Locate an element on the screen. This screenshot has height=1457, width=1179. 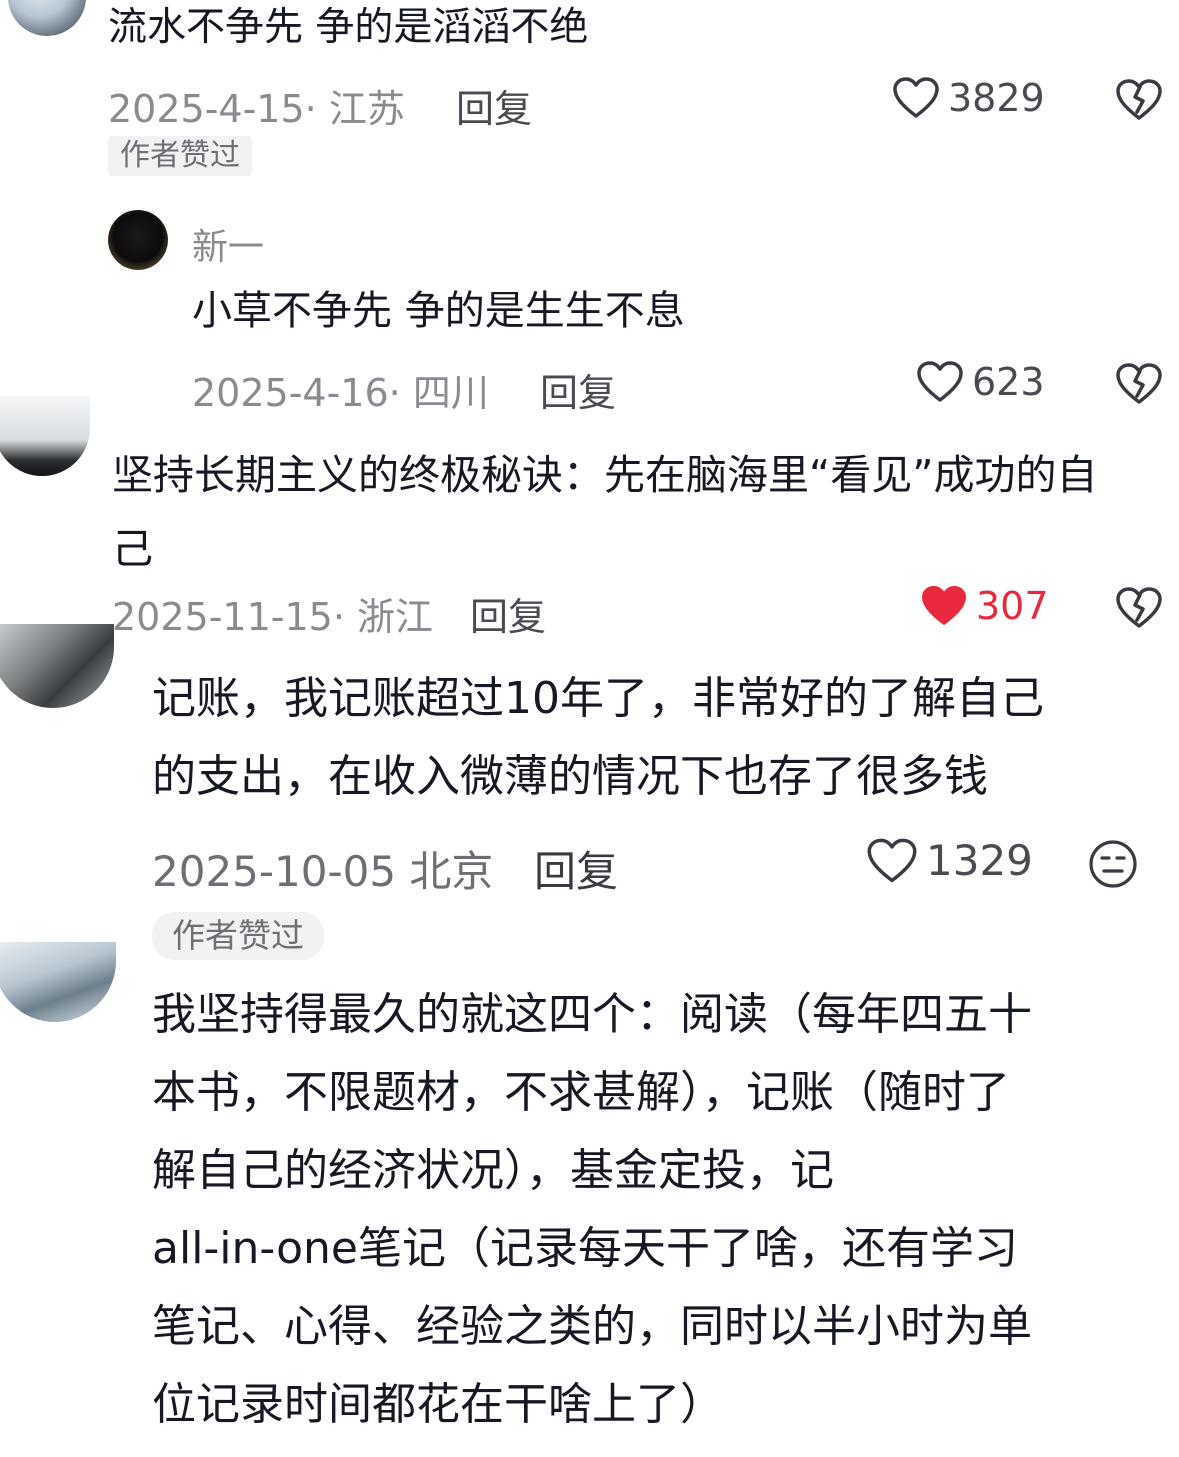
comment-meta: 2025-11-15· 浙江 is located at coordinates (272, 617).